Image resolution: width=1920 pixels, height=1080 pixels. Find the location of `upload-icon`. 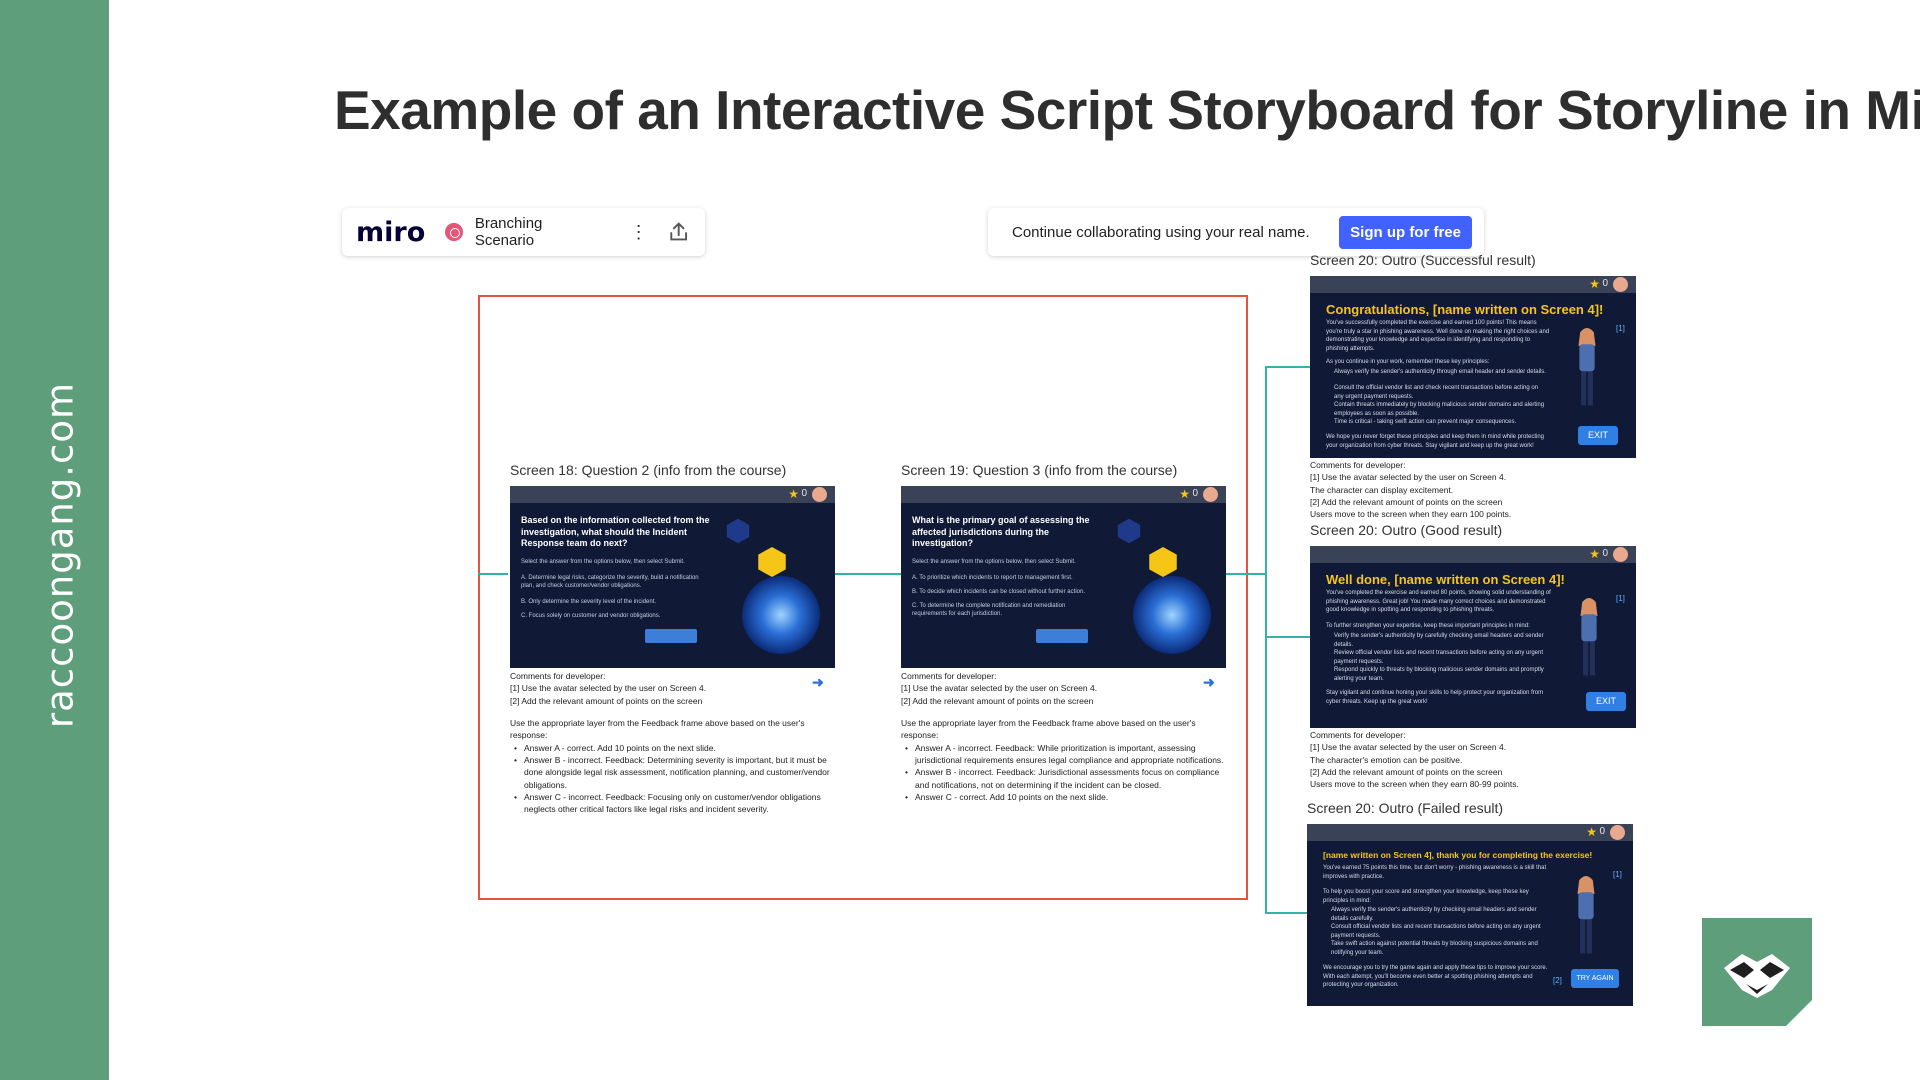

upload-icon is located at coordinates (678, 232).